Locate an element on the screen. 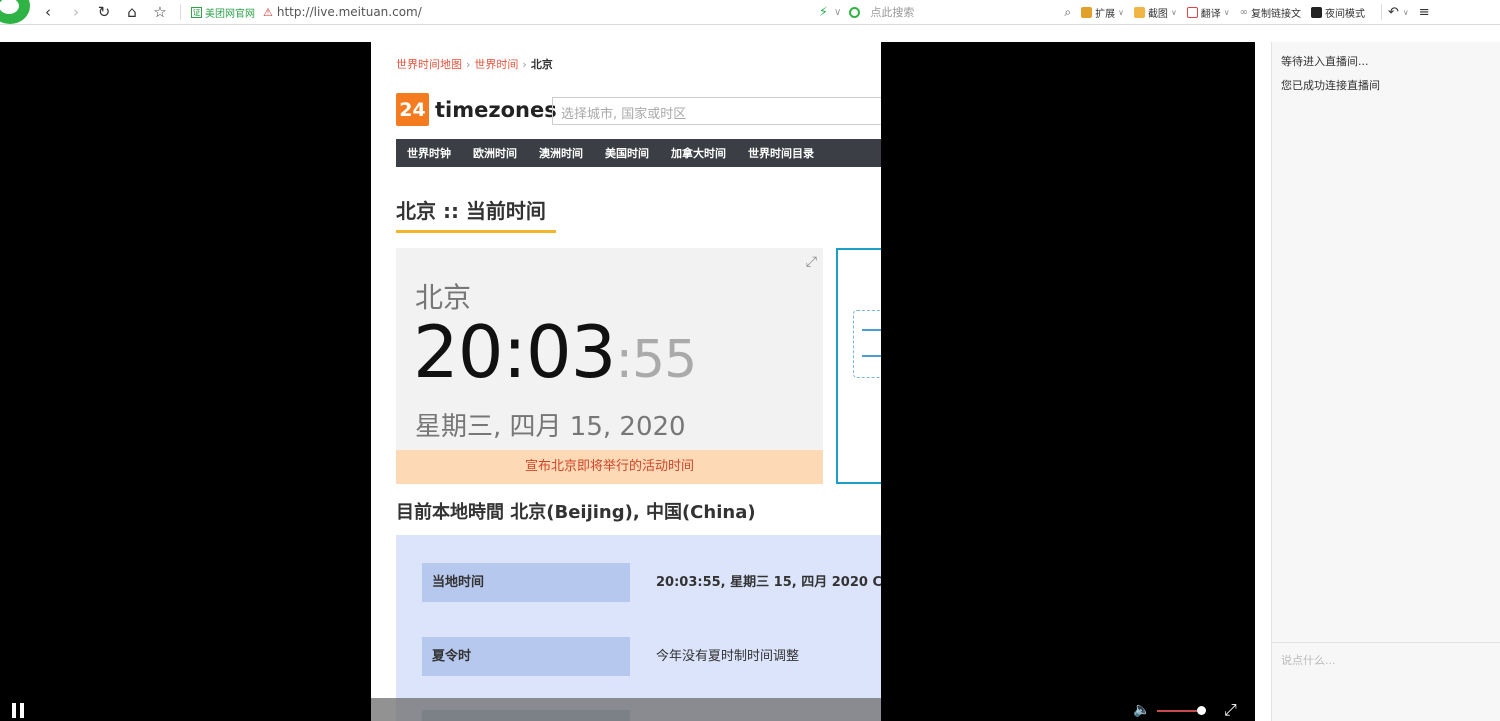 This screenshot has height=721, width=1500. side-panel is located at coordinates (858, 366).